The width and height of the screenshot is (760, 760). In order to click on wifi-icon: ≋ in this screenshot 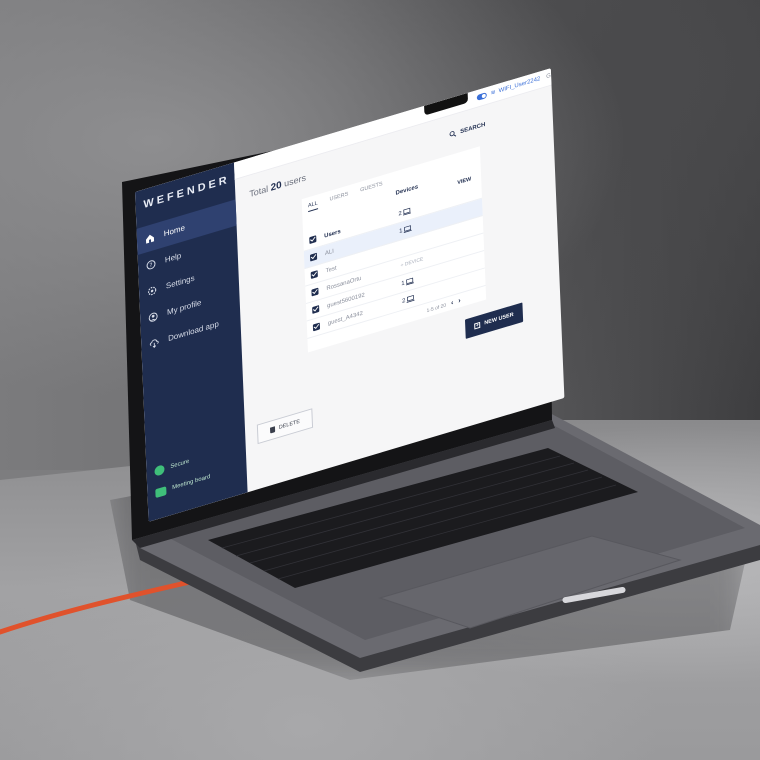, I will do `click(493, 93)`.